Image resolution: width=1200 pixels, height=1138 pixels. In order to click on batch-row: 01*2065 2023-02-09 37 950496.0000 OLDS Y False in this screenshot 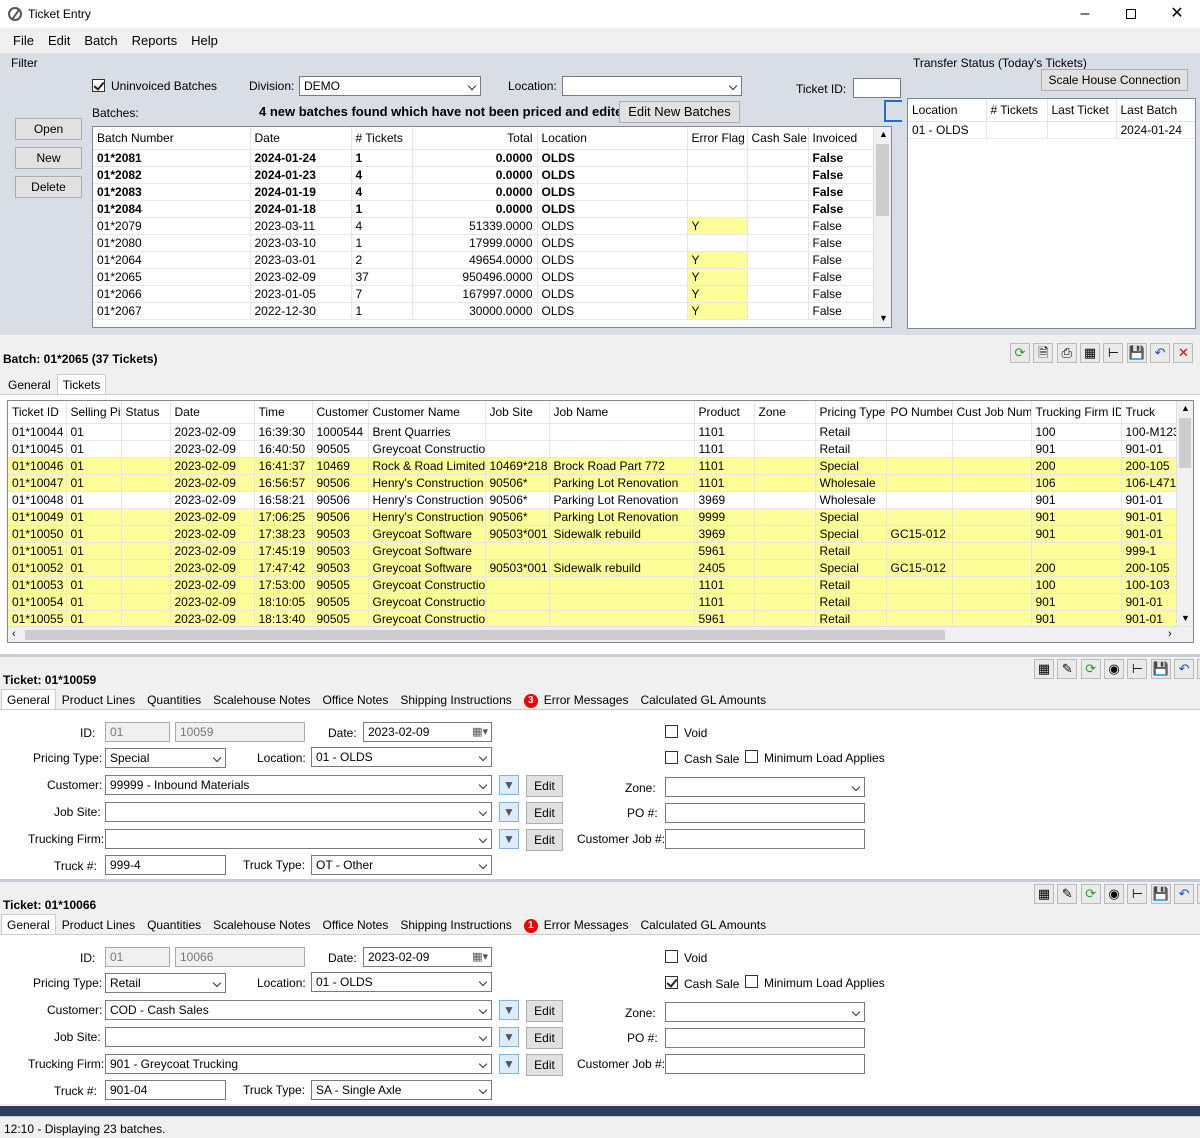, I will do `click(483, 277)`.